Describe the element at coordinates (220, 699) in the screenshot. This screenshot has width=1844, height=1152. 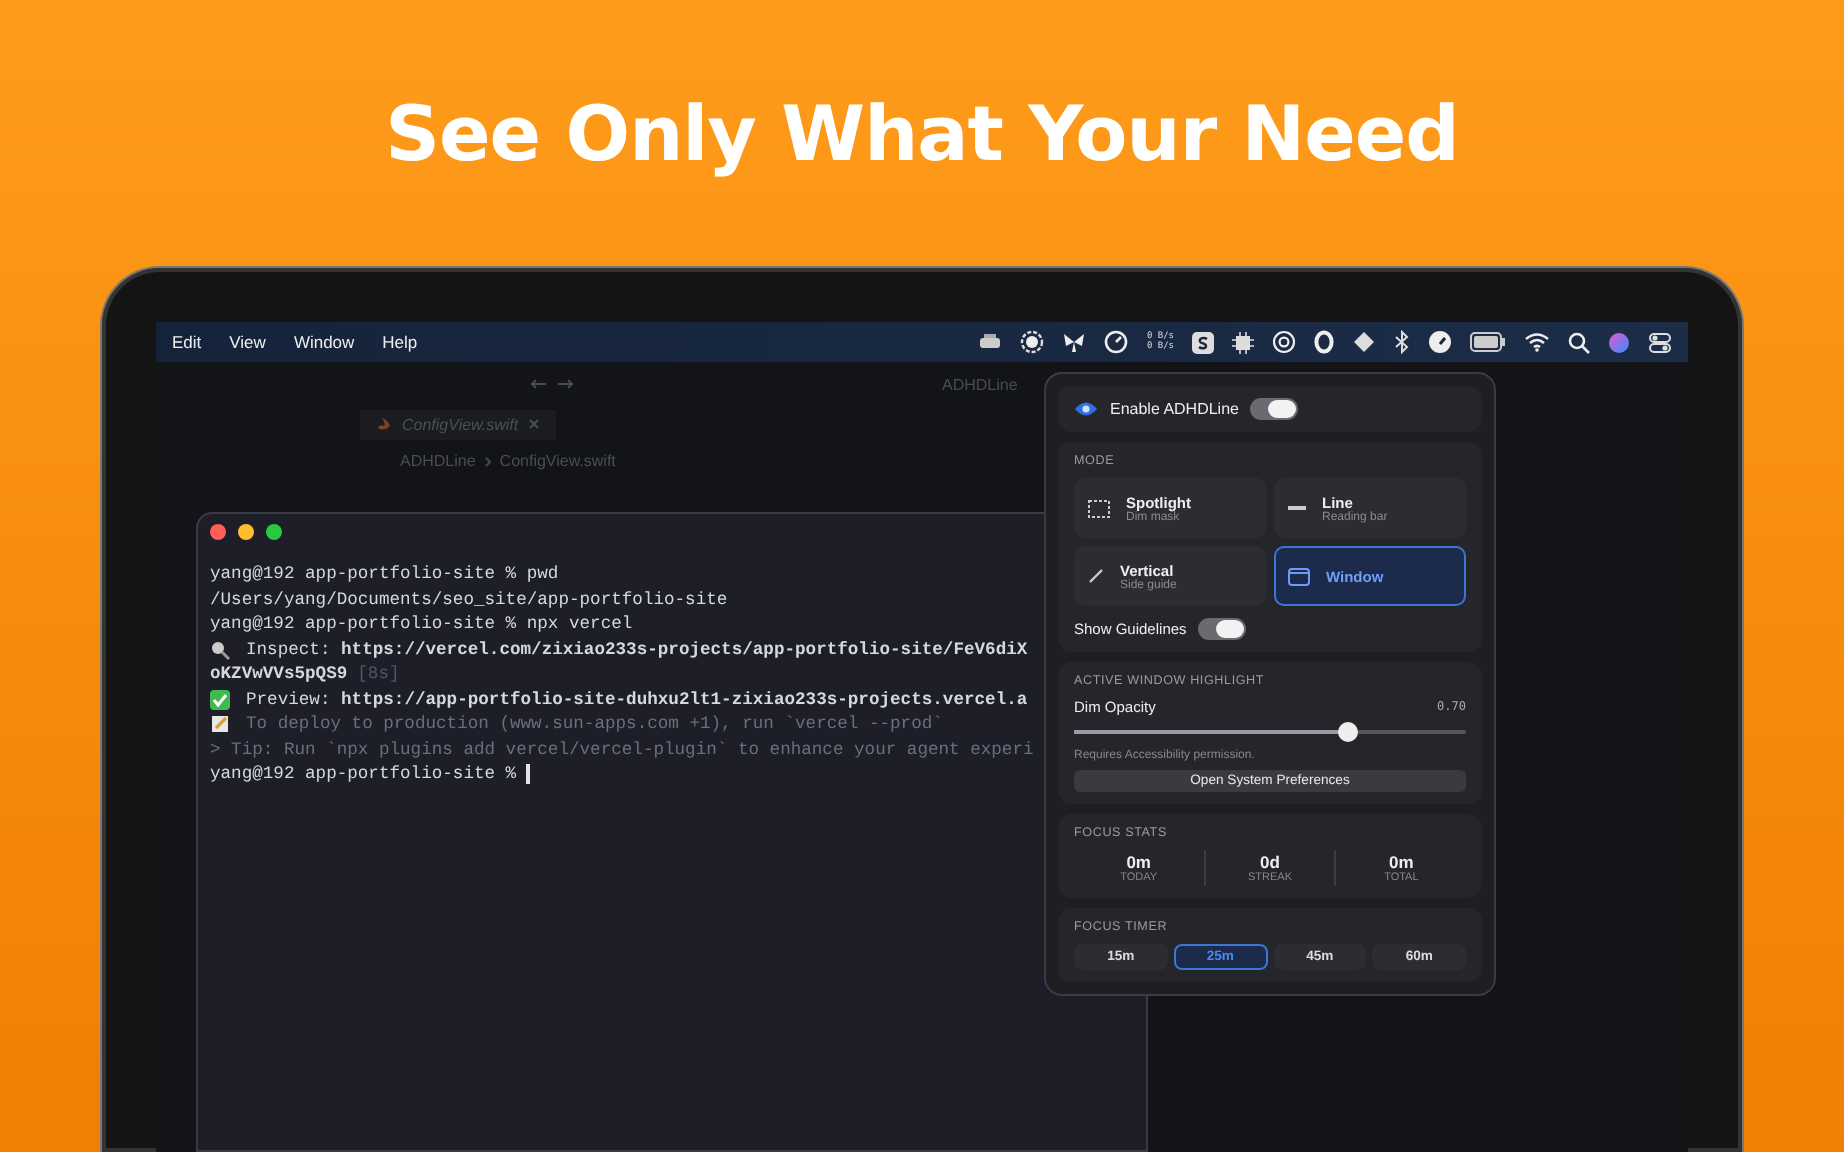
I see `checkmark-icon` at that location.